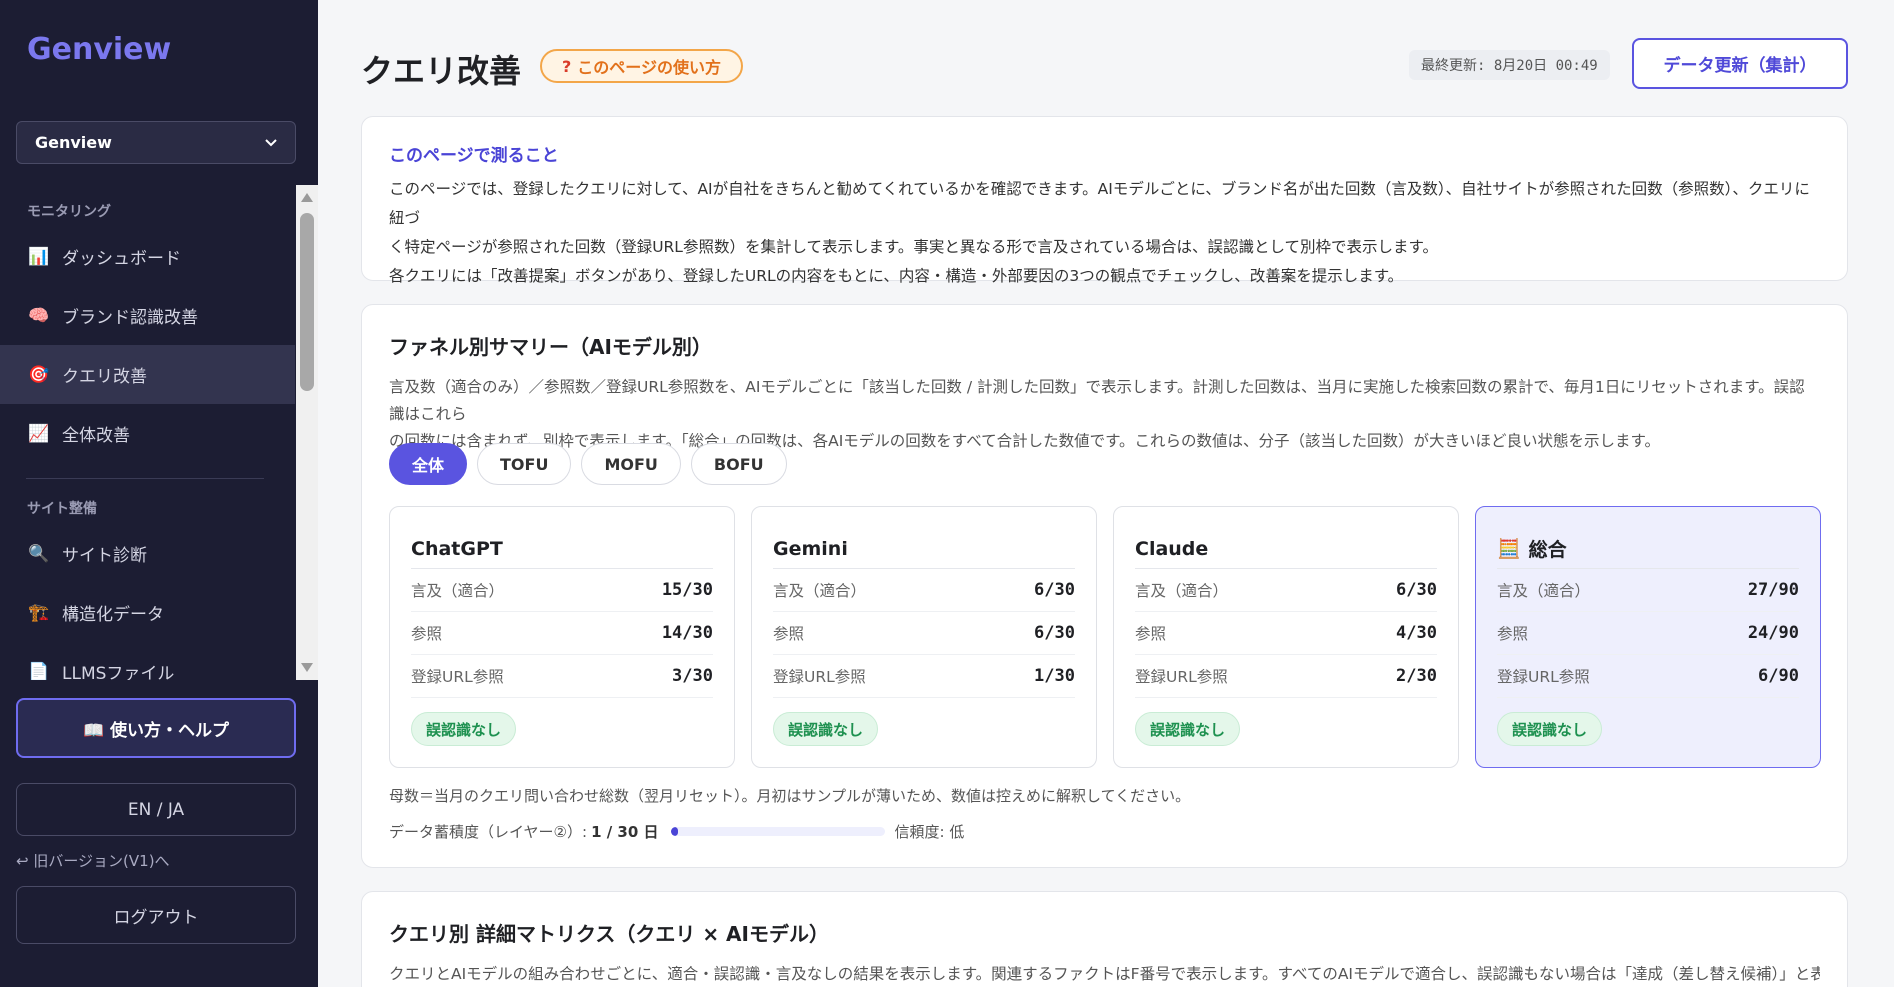  What do you see at coordinates (524, 464) in the screenshot?
I see `tab-tofu: TOFU` at bounding box center [524, 464].